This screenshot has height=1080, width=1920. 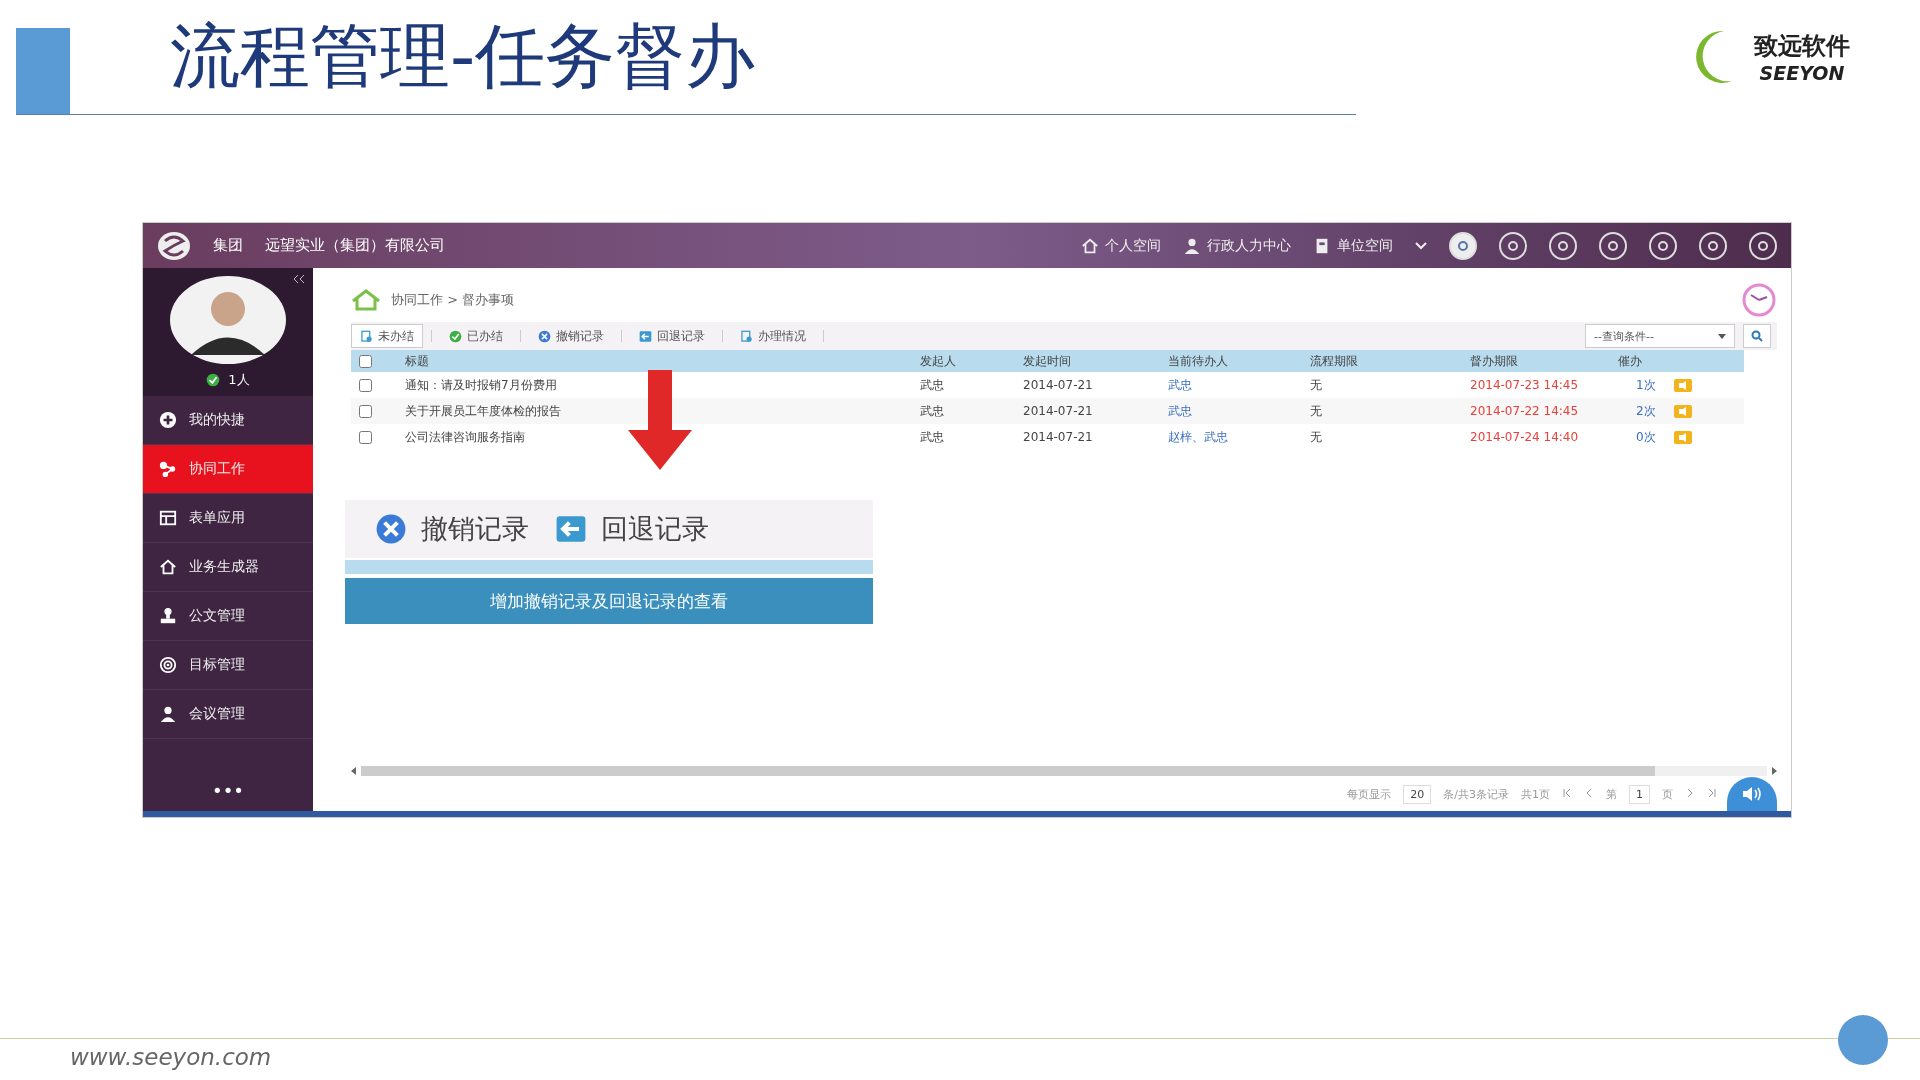 I want to click on page-total: 共1页, so click(x=1535, y=794).